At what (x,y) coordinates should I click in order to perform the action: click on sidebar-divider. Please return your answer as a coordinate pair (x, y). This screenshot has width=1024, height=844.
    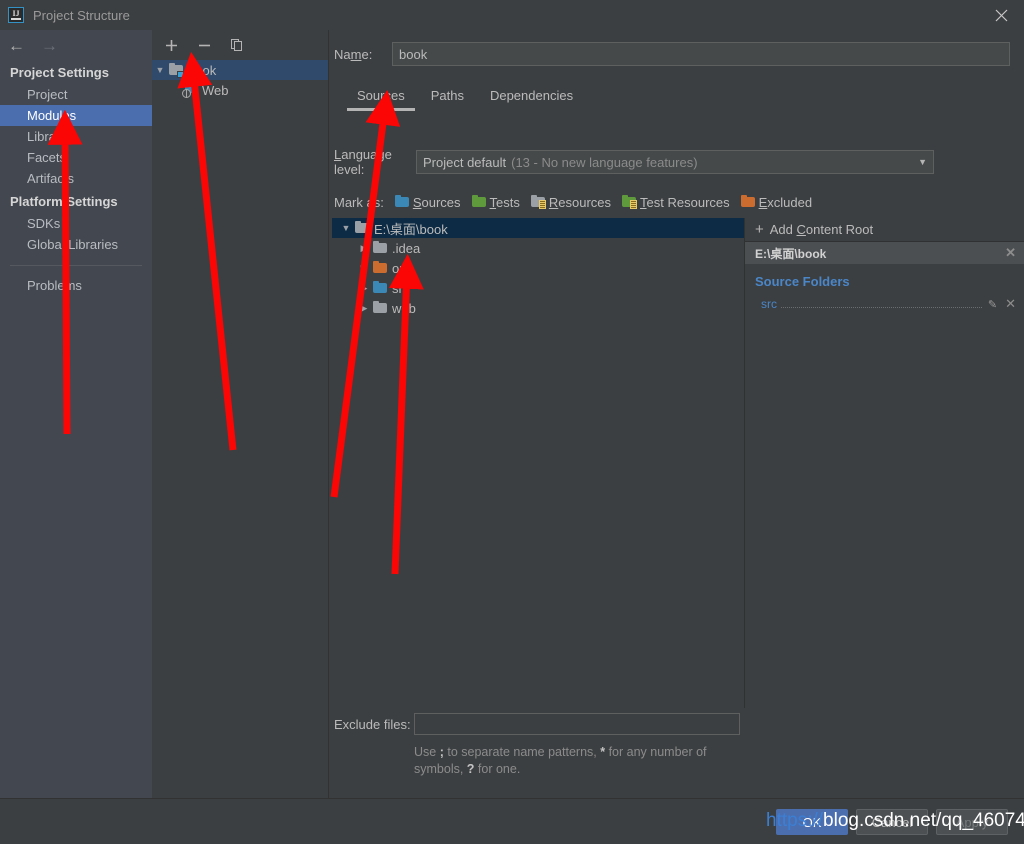
    Looking at the image, I should click on (76, 265).